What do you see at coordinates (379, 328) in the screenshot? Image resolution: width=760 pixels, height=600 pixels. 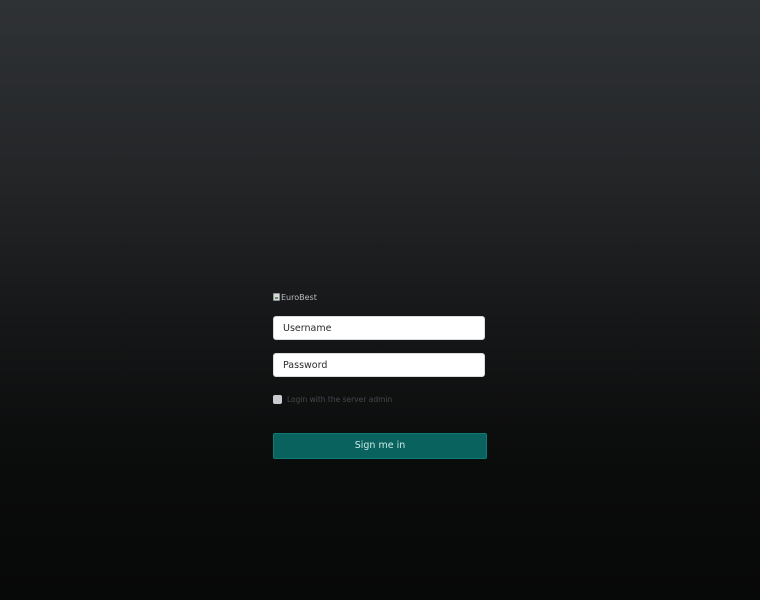 I see `username-input` at bounding box center [379, 328].